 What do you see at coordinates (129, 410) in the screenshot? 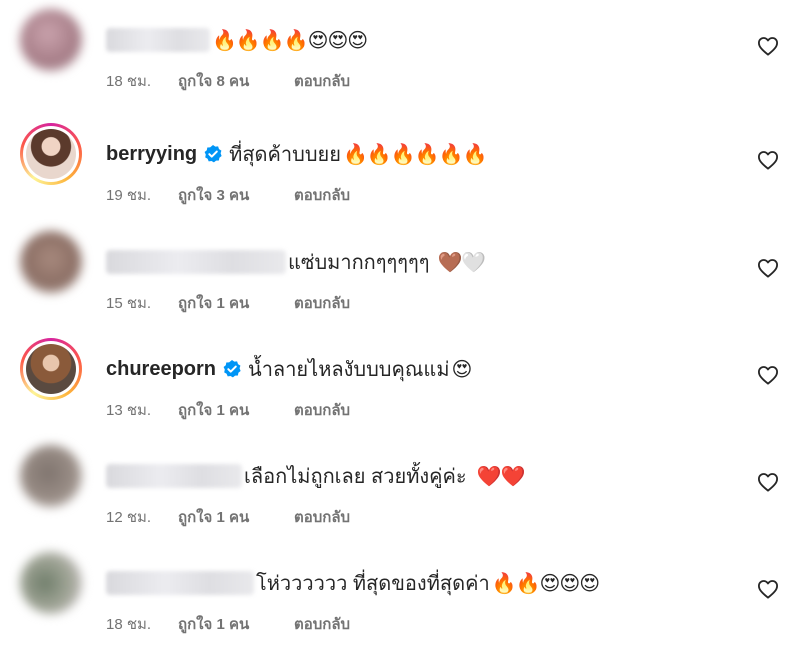
I see `comment-time: 13 ชม.` at bounding box center [129, 410].